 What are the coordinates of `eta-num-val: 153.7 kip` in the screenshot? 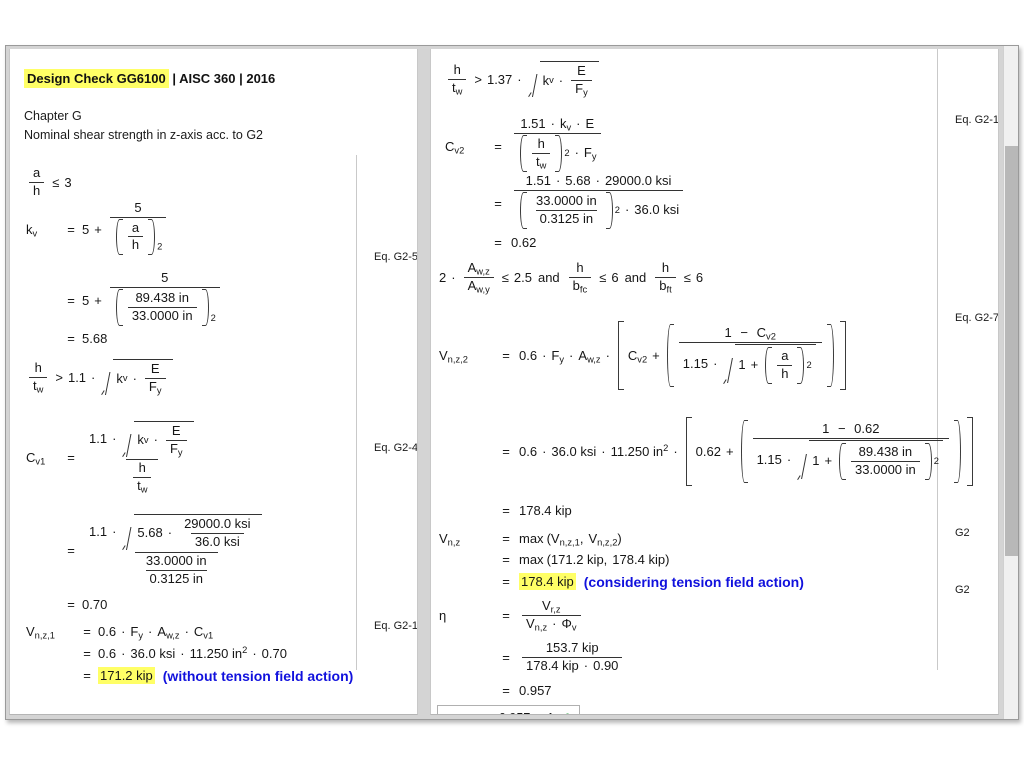 It's located at (572, 647).